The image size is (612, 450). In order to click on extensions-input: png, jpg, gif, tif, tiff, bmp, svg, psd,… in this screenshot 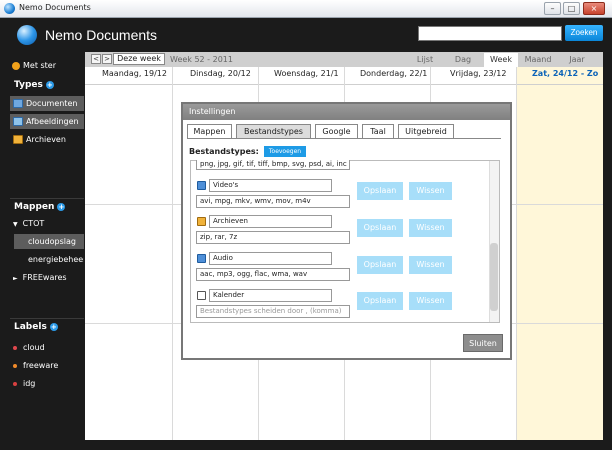, I will do `click(273, 165)`.